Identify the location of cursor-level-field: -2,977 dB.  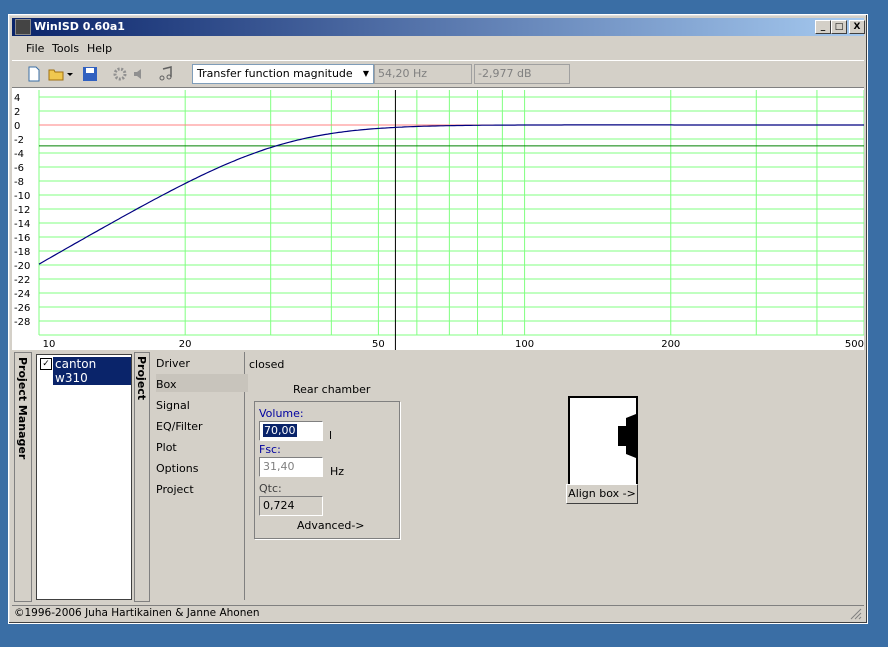
(522, 74).